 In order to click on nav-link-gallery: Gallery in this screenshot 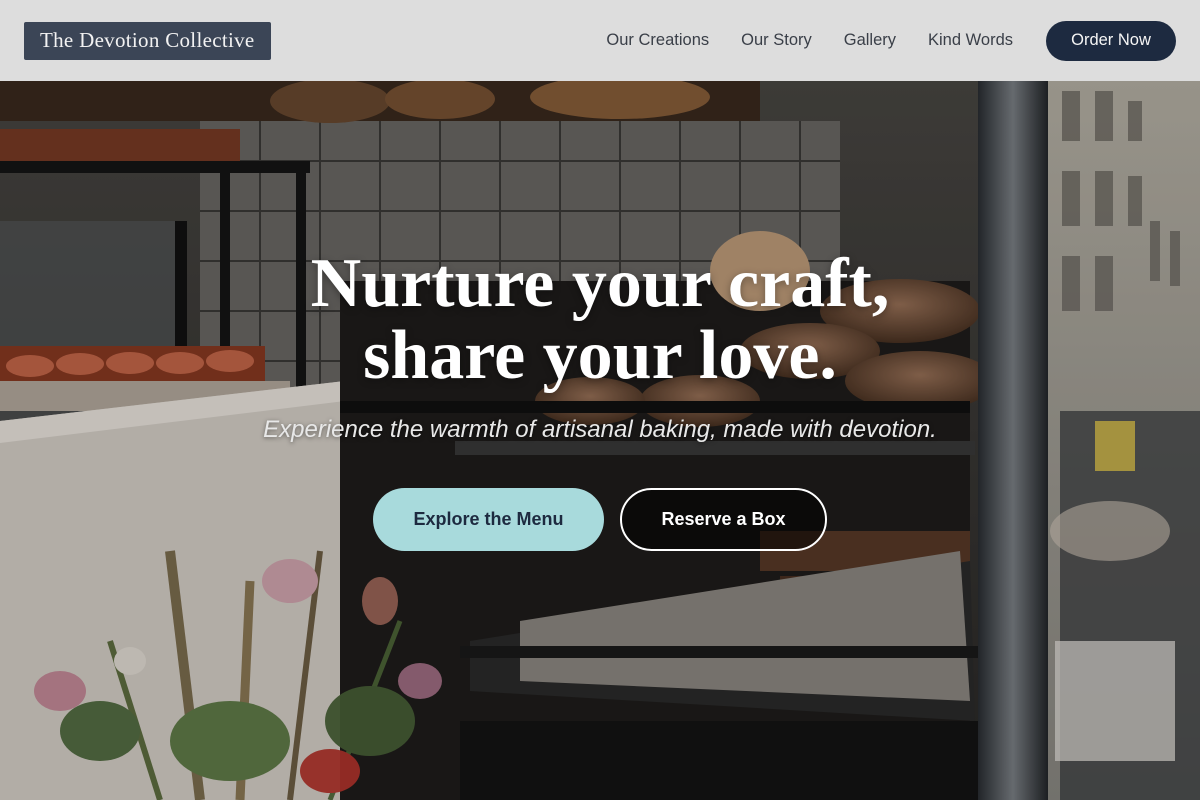, I will do `click(870, 40)`.